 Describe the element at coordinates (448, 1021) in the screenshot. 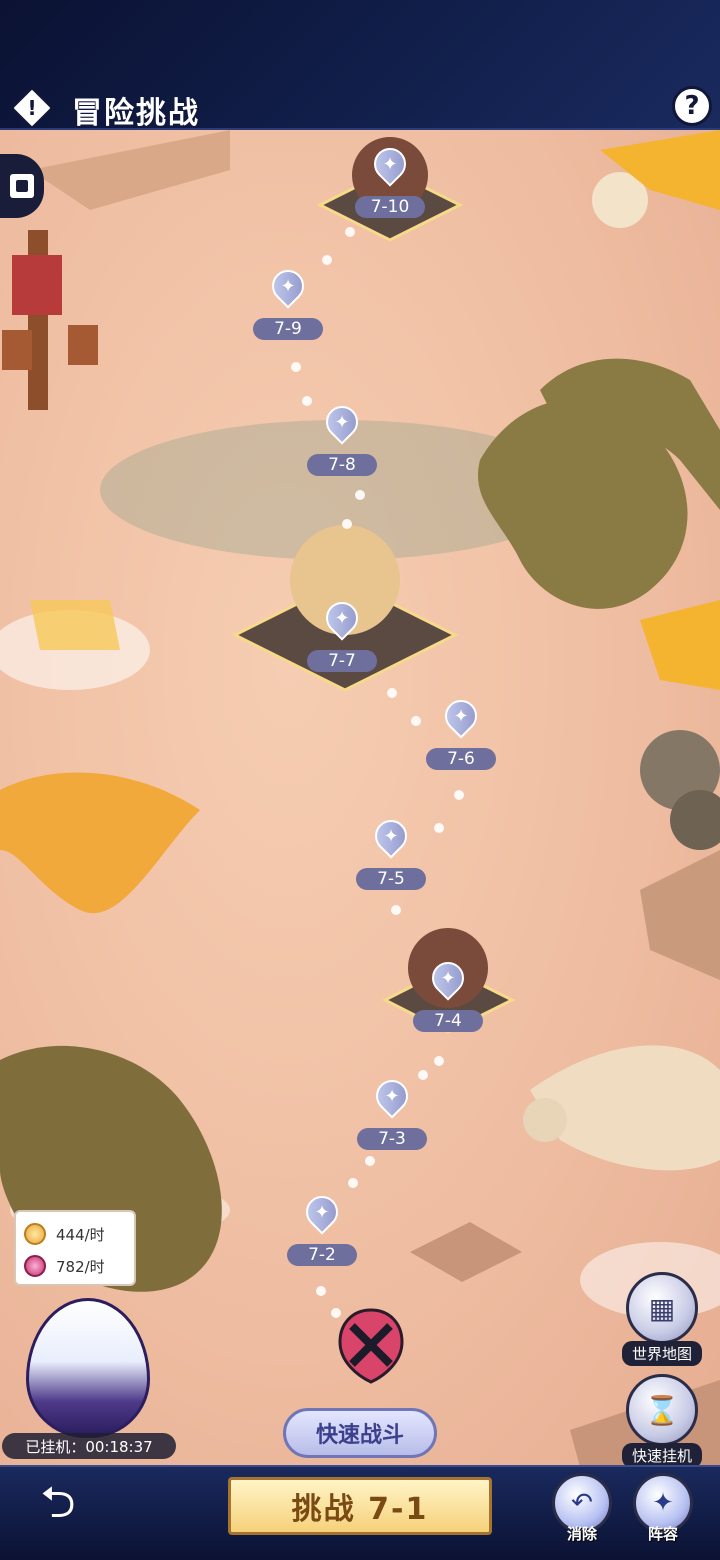

I see `stage-label: 7-4` at that location.